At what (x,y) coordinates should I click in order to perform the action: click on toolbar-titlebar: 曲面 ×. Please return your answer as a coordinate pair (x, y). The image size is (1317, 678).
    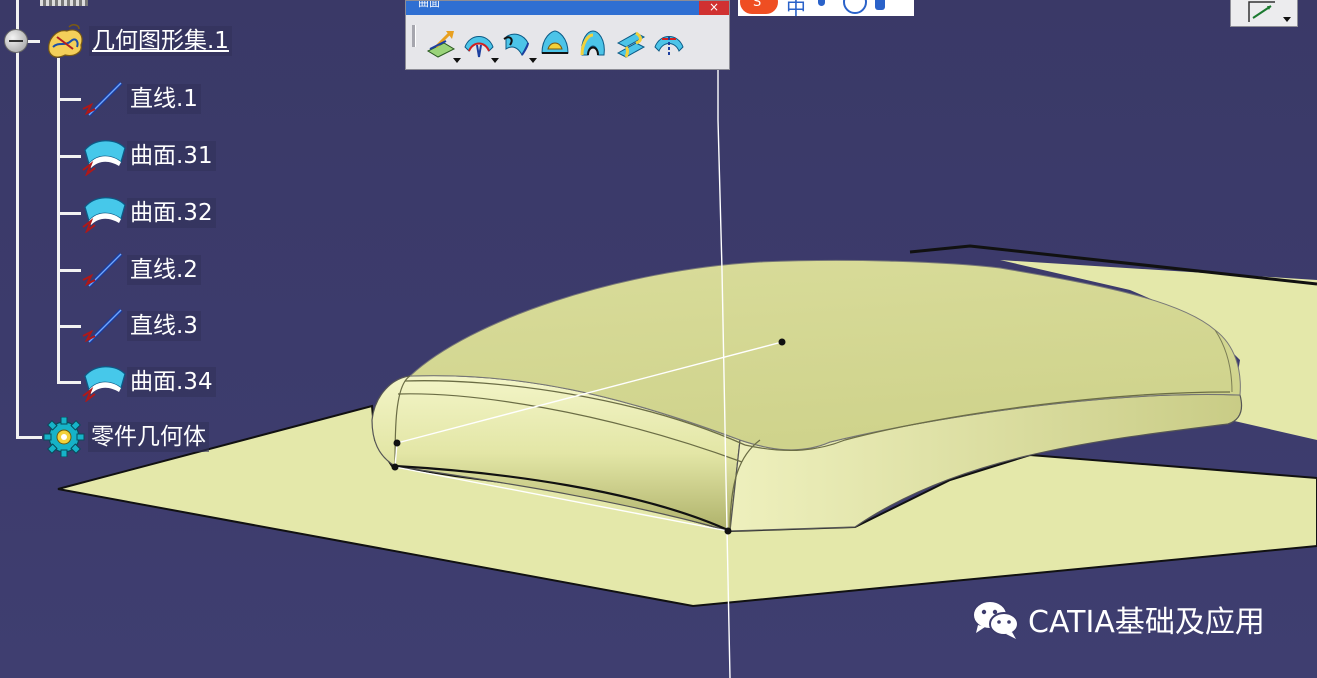
    Looking at the image, I should click on (567, 8).